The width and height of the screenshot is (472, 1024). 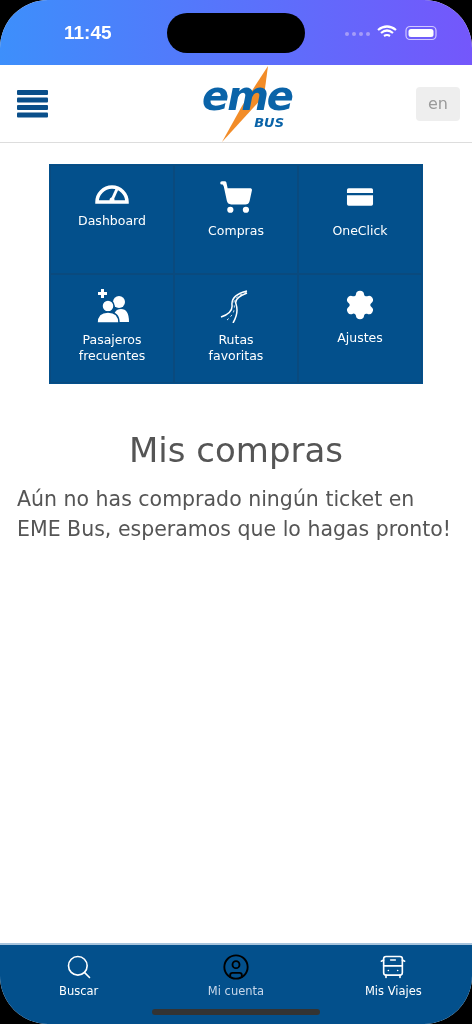 What do you see at coordinates (360, 328) in the screenshot?
I see `menu-tile: Ajustes` at bounding box center [360, 328].